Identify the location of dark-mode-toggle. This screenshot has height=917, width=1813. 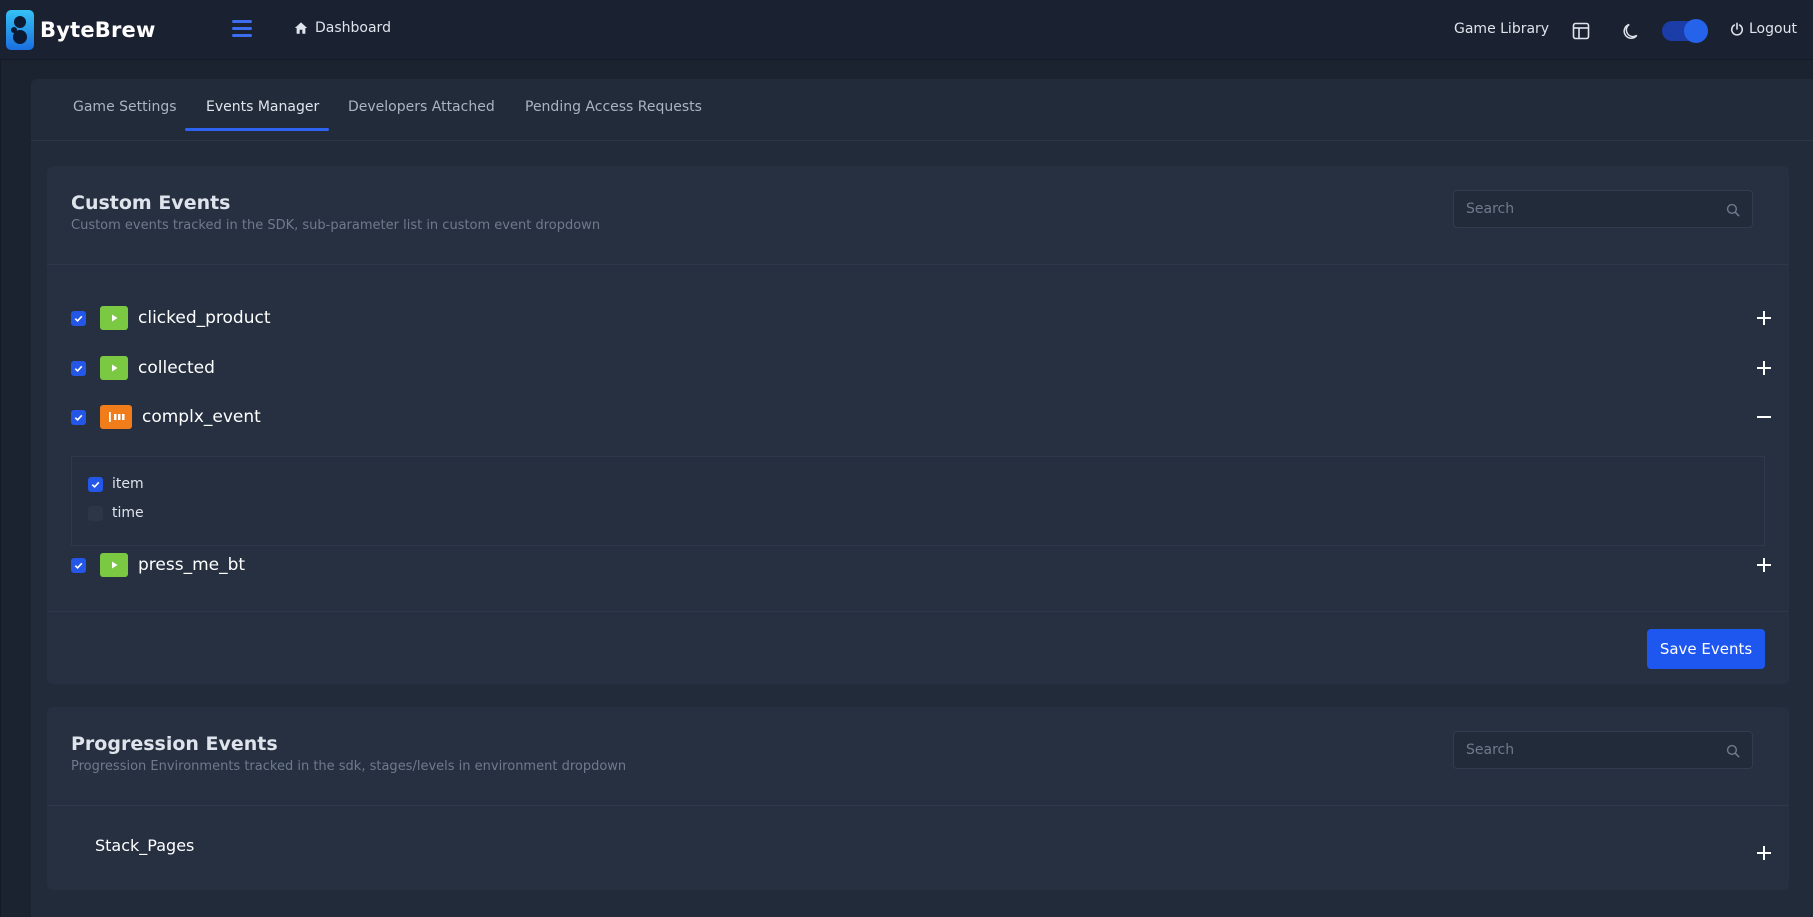
(1685, 31).